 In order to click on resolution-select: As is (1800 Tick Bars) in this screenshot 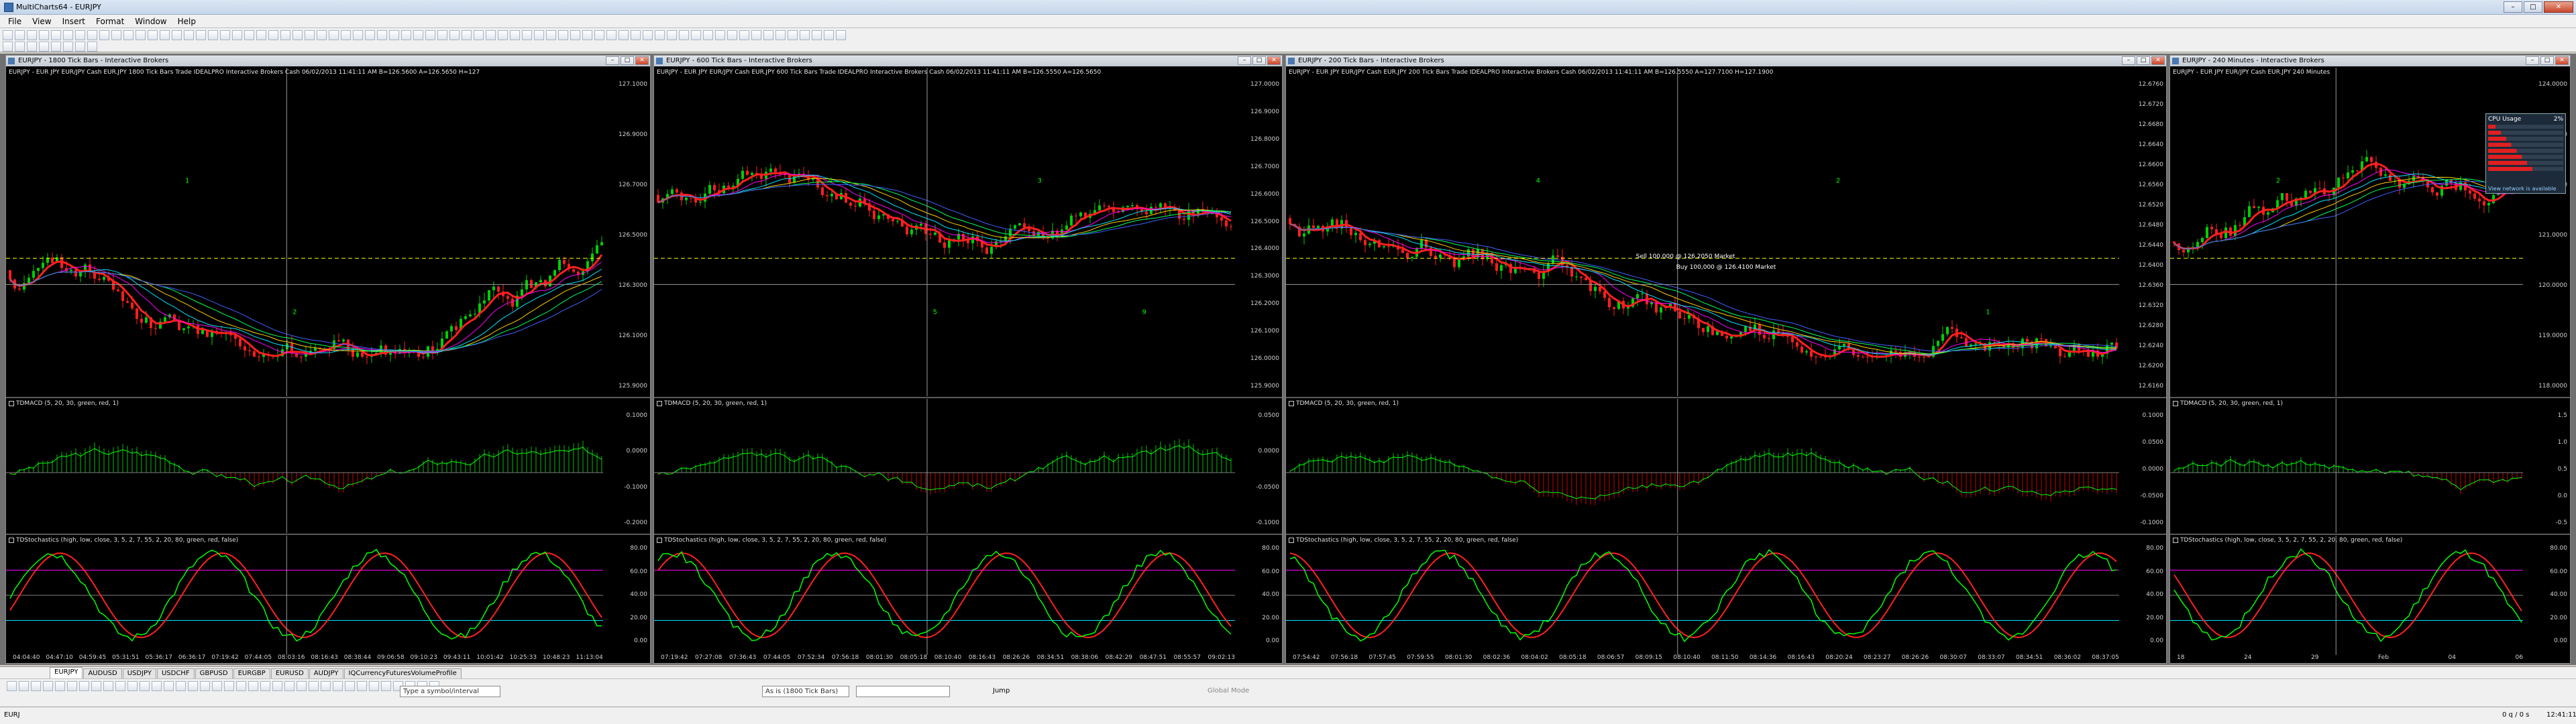, I will do `click(805, 691)`.